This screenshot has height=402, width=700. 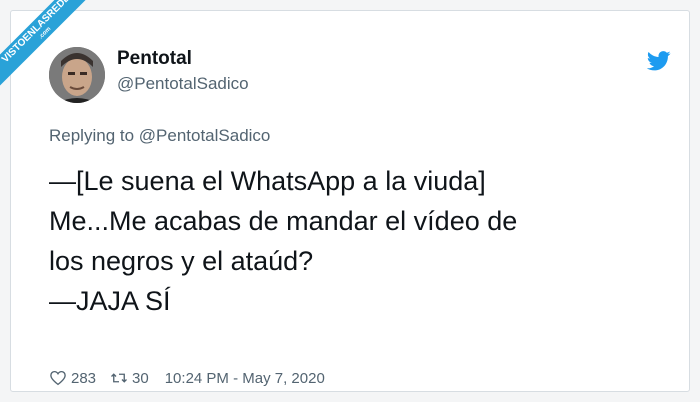 What do you see at coordinates (245, 378) in the screenshot?
I see `timestamp: 10:24 PM - May 7, 2020` at bounding box center [245, 378].